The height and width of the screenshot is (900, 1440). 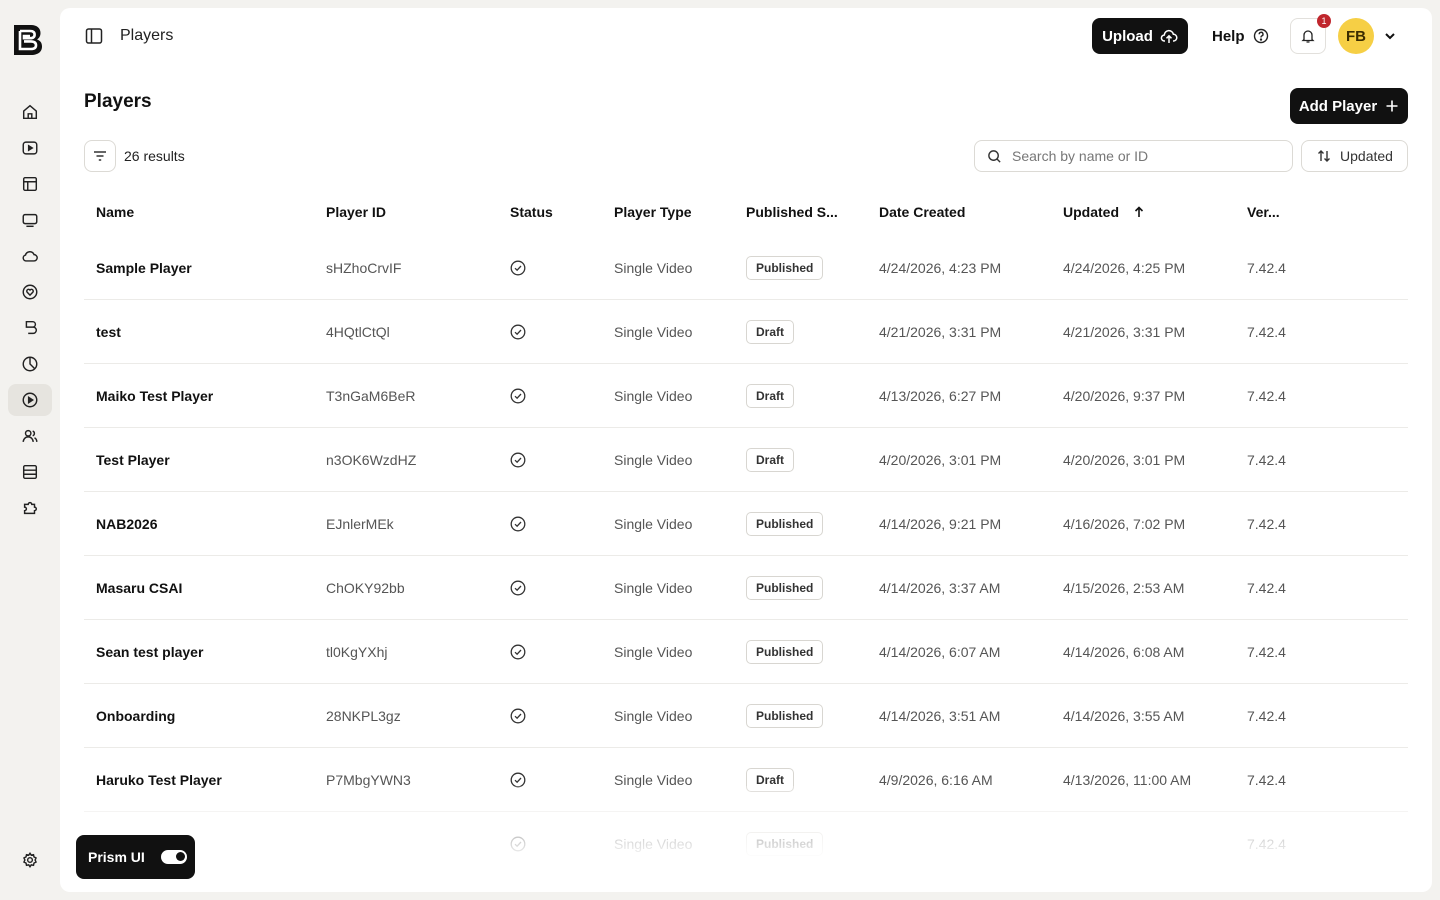 I want to click on column-header-status: Status, so click(x=531, y=212).